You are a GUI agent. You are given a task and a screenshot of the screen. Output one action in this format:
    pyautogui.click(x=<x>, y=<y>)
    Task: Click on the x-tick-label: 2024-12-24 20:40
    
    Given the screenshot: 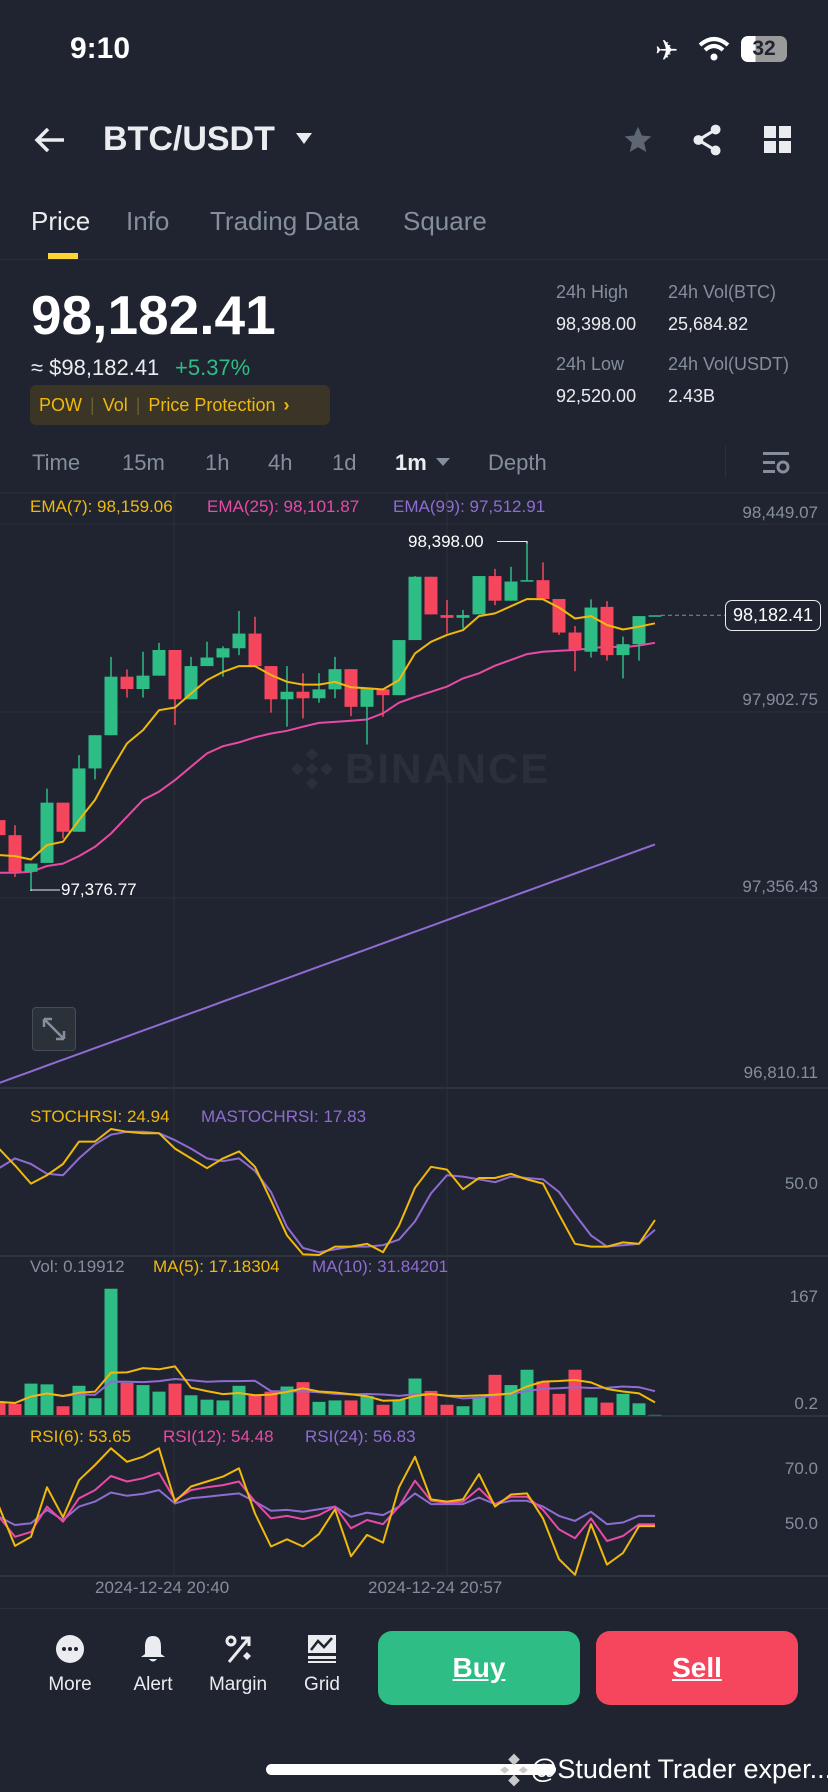 What is the action you would take?
    pyautogui.click(x=162, y=1587)
    